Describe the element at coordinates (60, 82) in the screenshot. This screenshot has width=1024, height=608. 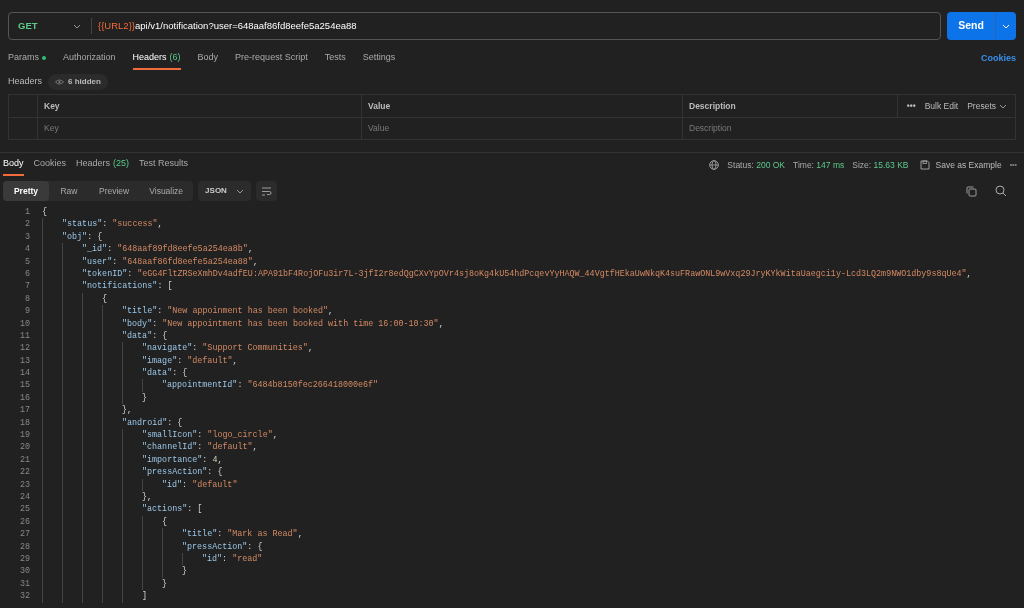
I see `eye-icon` at that location.